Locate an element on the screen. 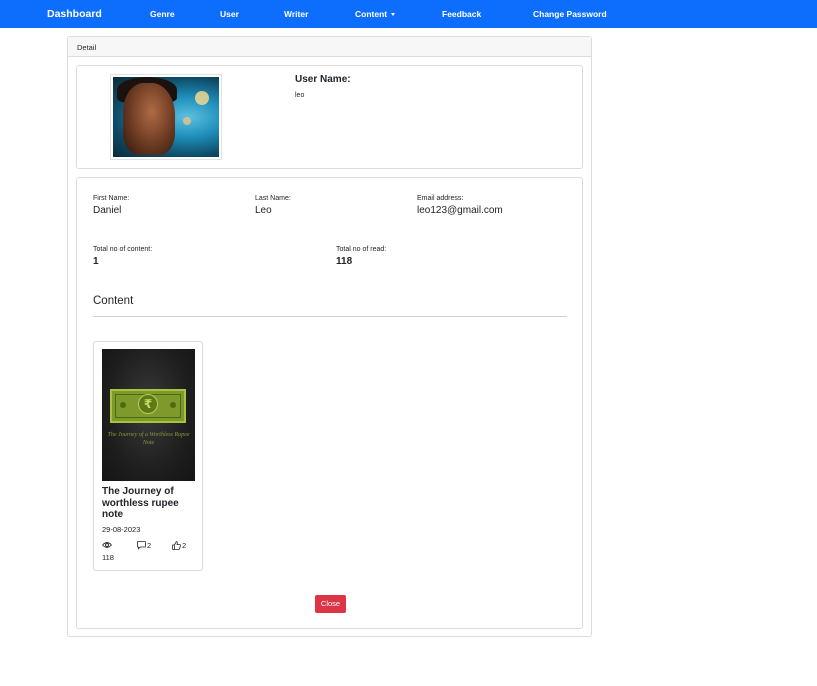 The height and width of the screenshot is (686, 817). view-count: 118 is located at coordinates (108, 557).